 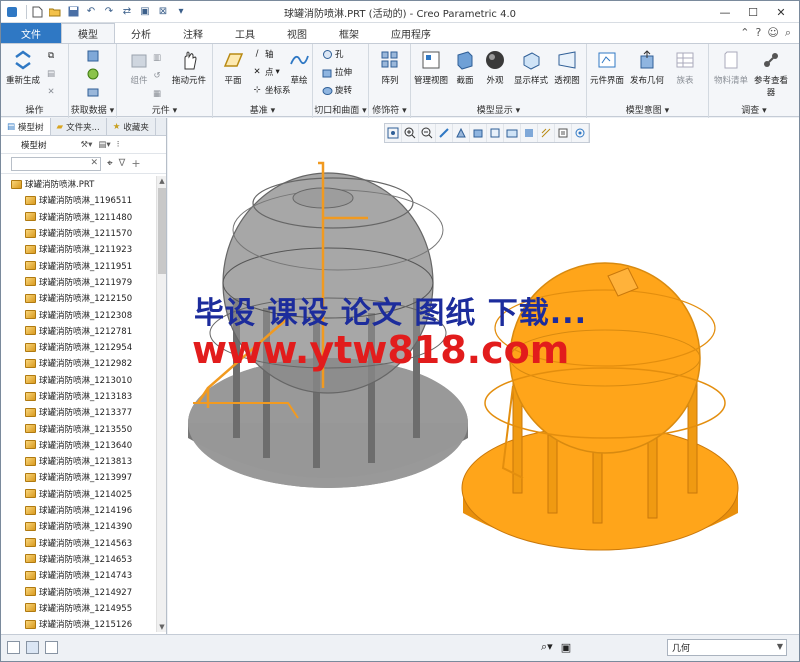 I want to click on copy-icon: ⧉, so click(x=51, y=56).